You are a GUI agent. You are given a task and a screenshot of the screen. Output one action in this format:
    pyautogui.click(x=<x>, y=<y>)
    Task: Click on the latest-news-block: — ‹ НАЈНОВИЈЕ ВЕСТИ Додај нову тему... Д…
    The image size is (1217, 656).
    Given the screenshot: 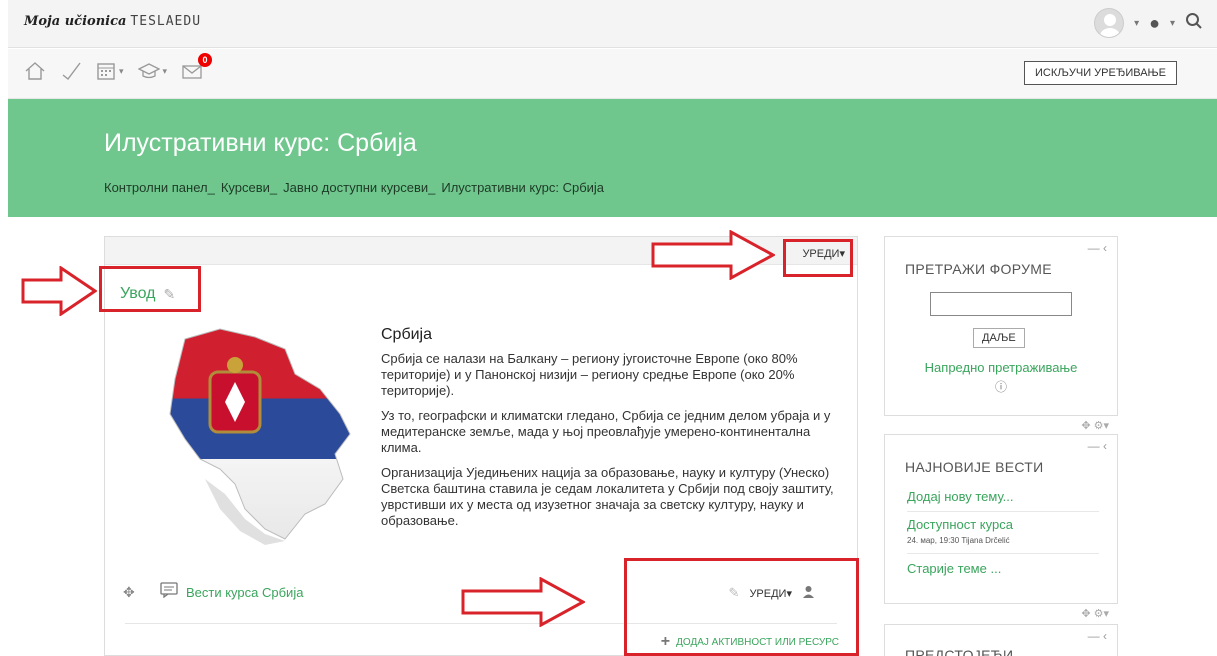 What is the action you would take?
    pyautogui.click(x=1001, y=527)
    